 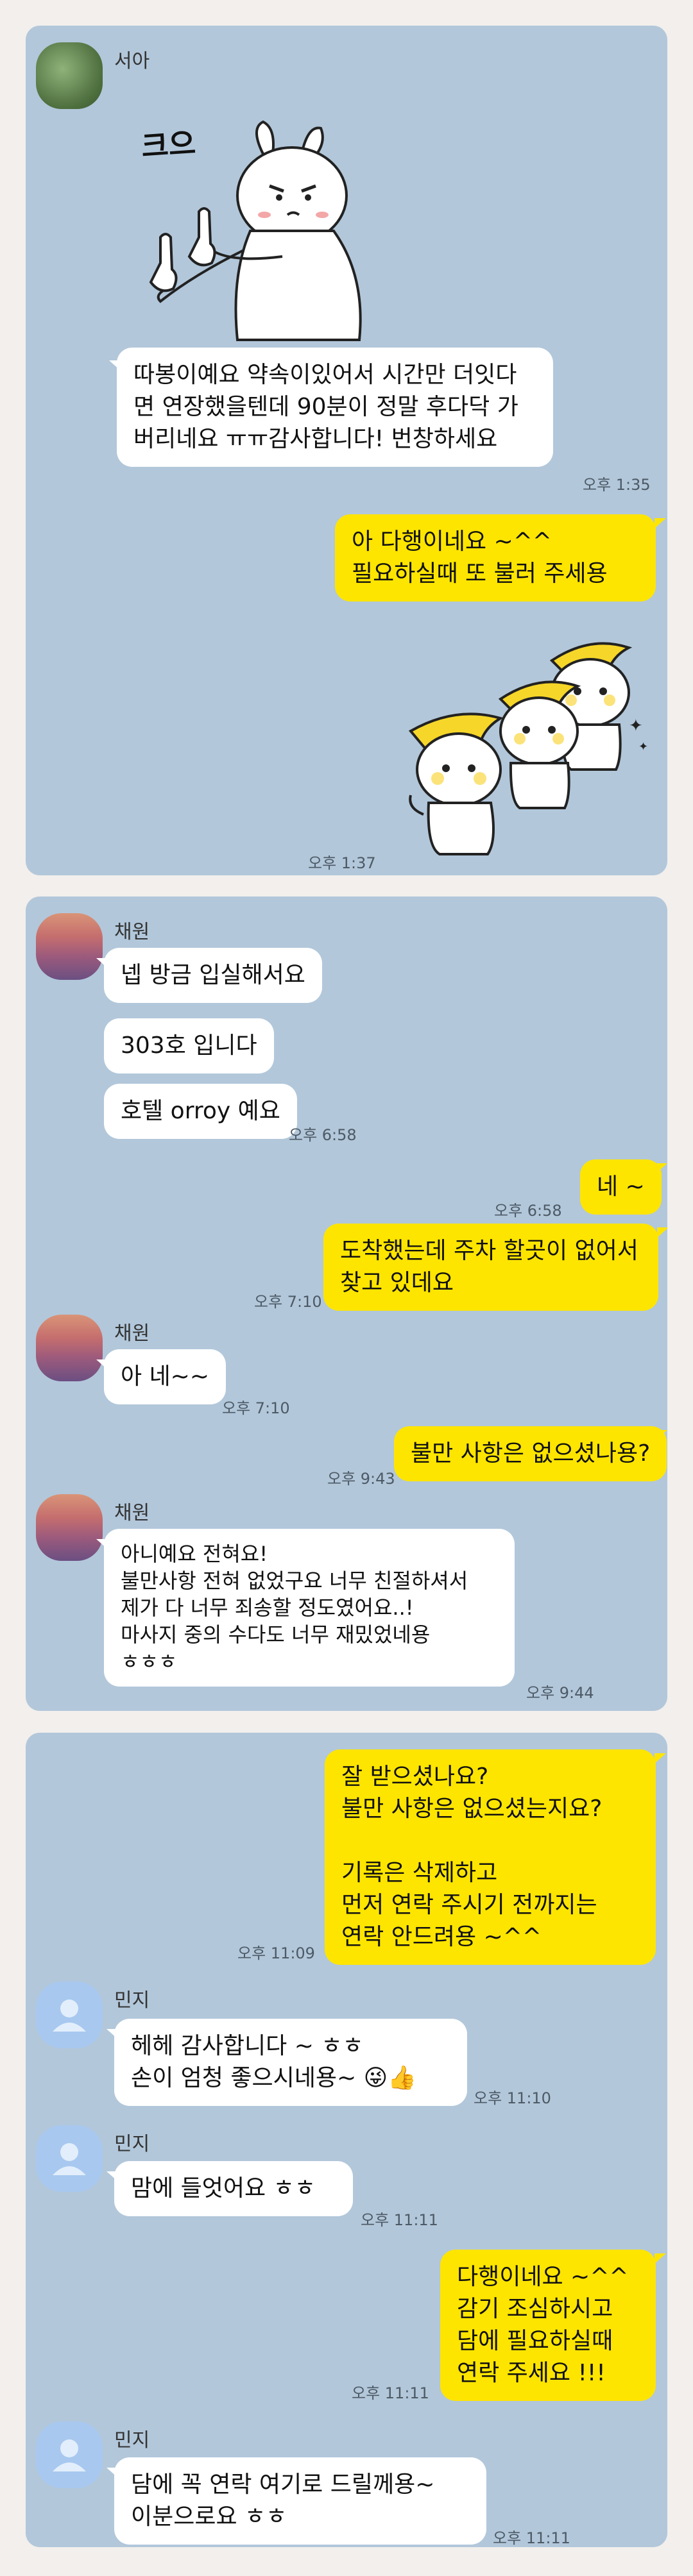 What do you see at coordinates (548, 2325) in the screenshot?
I see `my-message-bubble: 다행이네요 ~^^ 감기 조심하시고 담에 필요하실때 연락 주세요 !!!` at bounding box center [548, 2325].